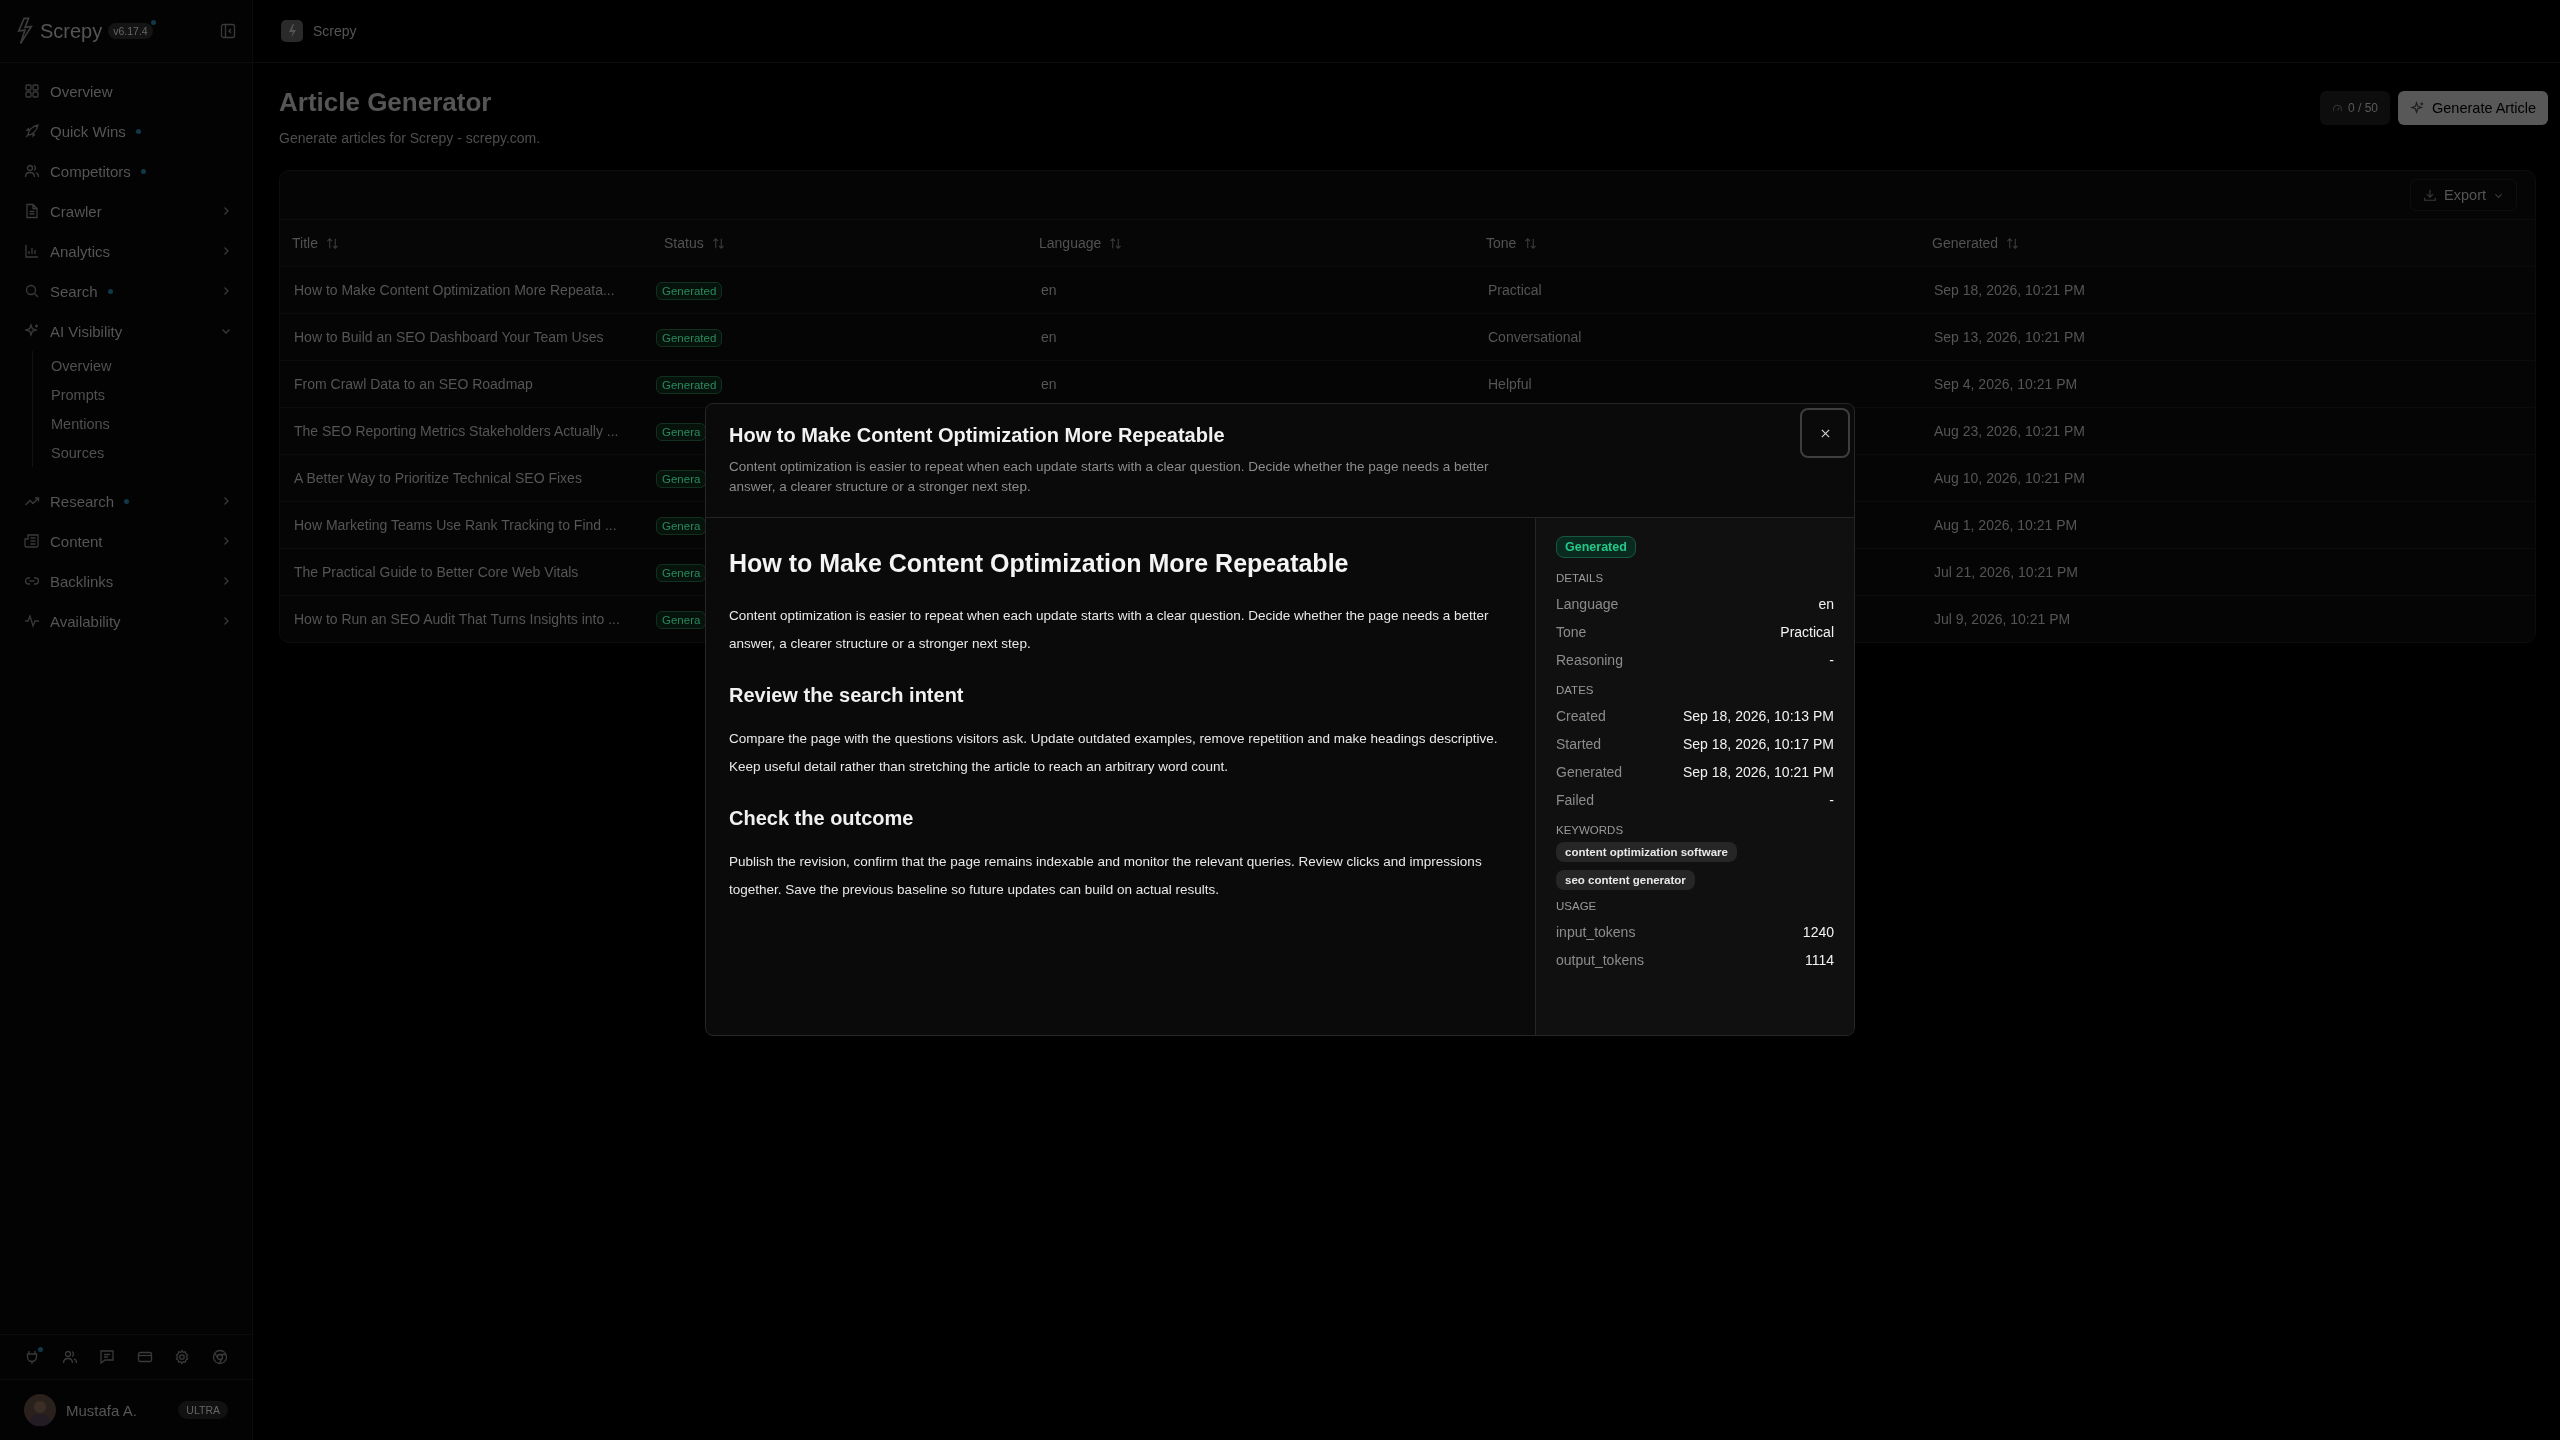 Image resolution: width=2560 pixels, height=1440 pixels. What do you see at coordinates (292, 31) in the screenshot?
I see `app-icon` at bounding box center [292, 31].